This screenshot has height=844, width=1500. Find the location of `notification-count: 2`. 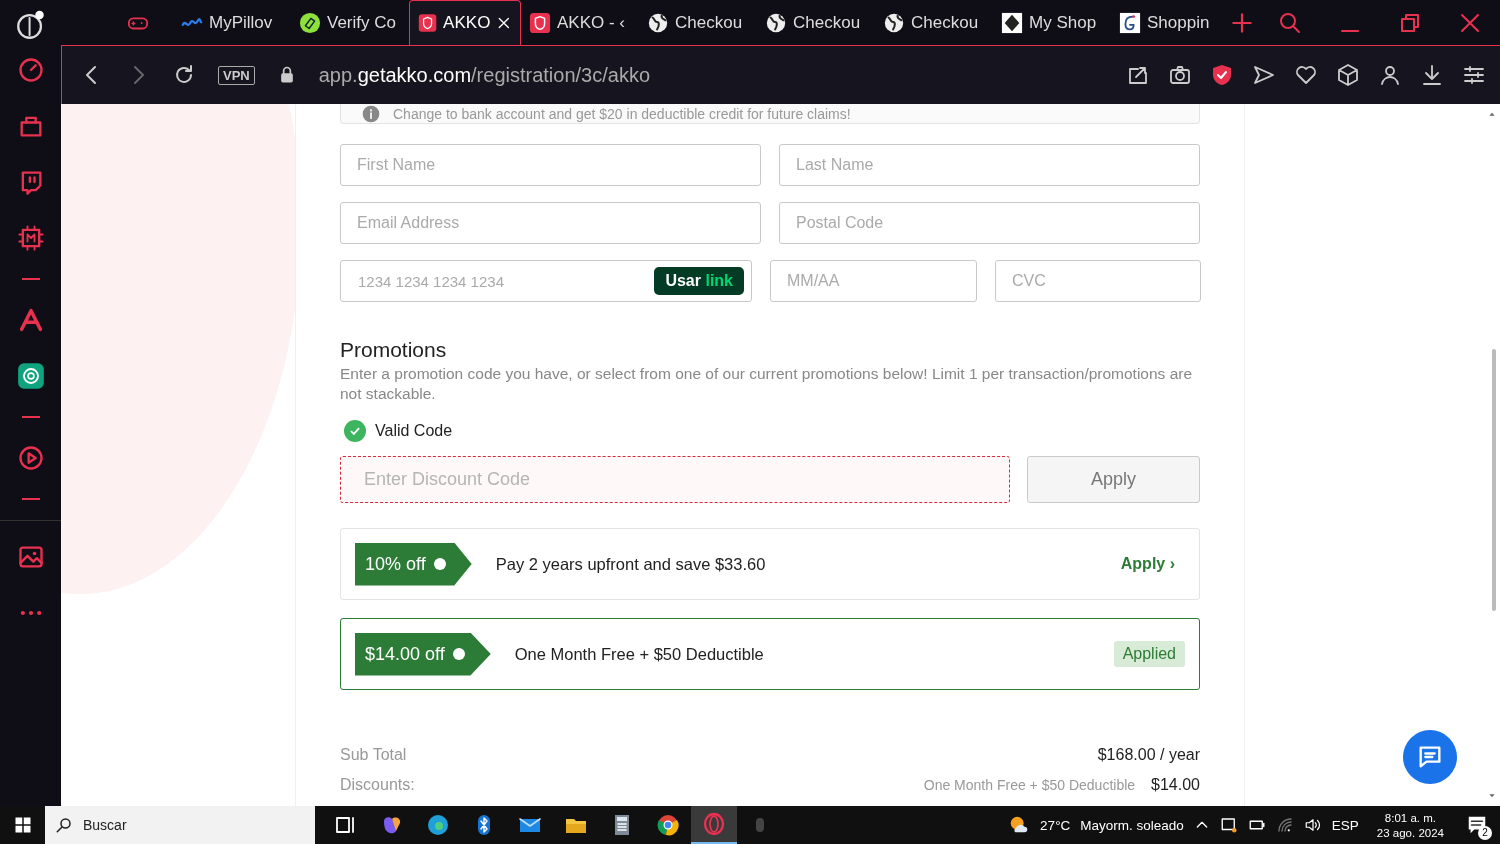

notification-count: 2 is located at coordinates (1485, 833).